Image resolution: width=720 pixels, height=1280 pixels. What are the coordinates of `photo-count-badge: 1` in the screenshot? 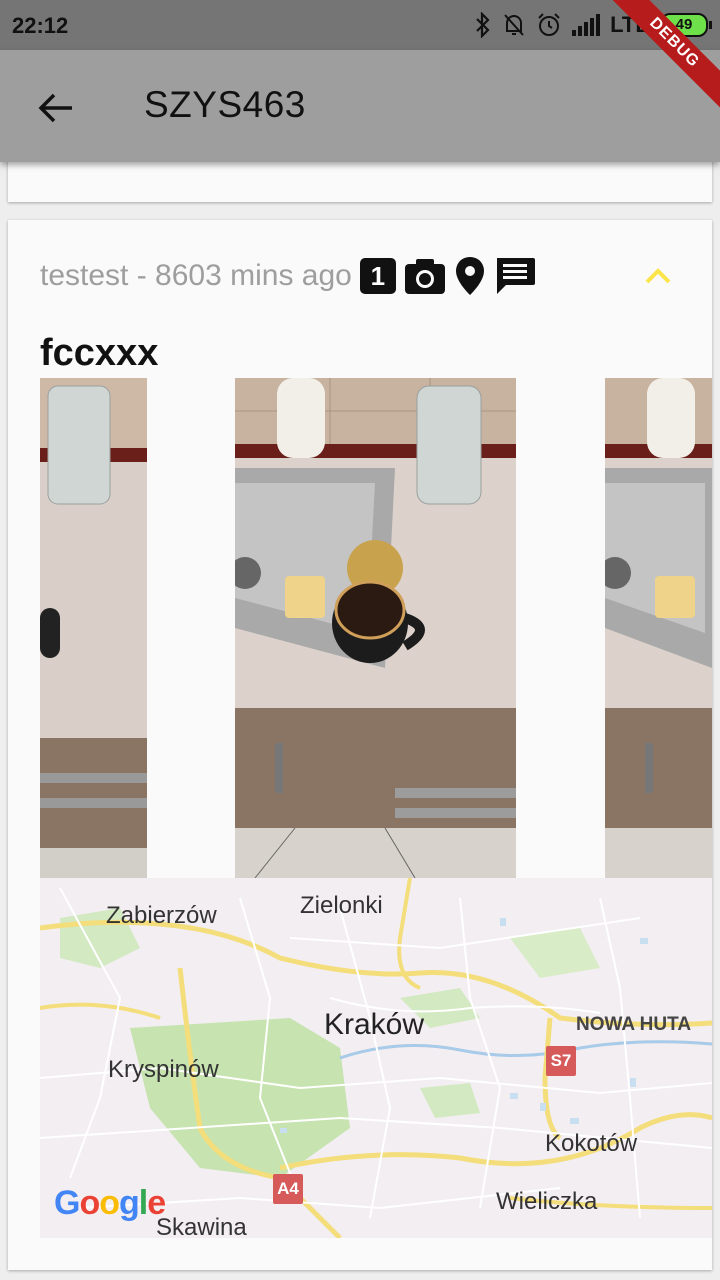 It's located at (377, 276).